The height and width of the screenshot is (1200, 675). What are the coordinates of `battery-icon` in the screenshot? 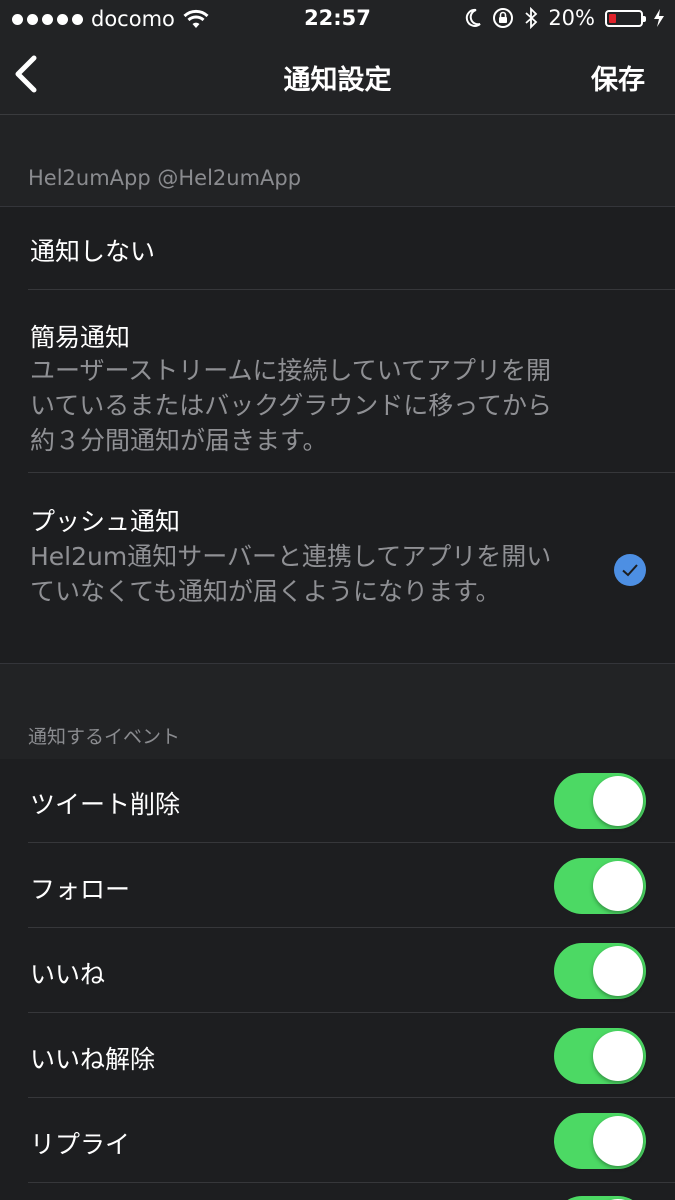 It's located at (625, 18).